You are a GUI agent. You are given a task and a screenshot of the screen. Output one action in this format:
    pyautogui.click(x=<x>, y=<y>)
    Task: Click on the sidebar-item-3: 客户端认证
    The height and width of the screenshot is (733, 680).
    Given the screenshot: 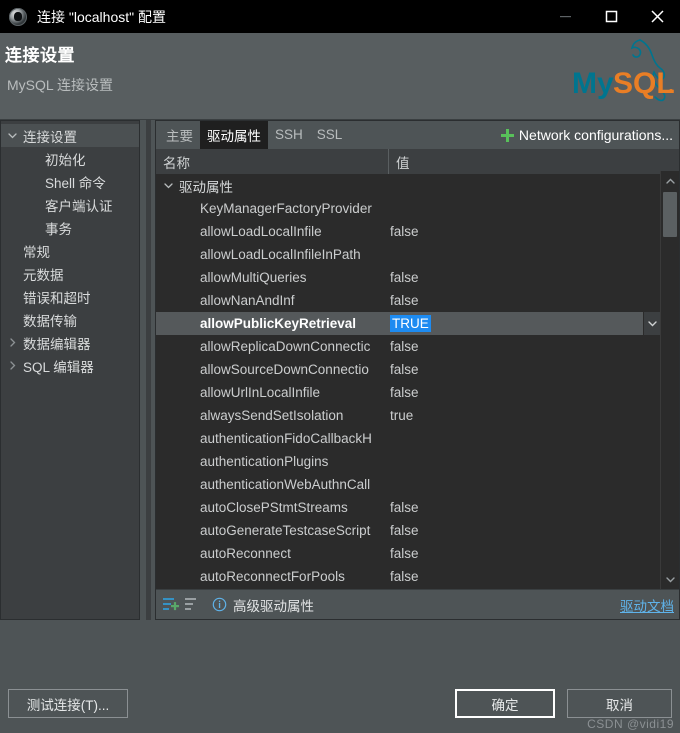 What is the action you would take?
    pyautogui.click(x=70, y=204)
    